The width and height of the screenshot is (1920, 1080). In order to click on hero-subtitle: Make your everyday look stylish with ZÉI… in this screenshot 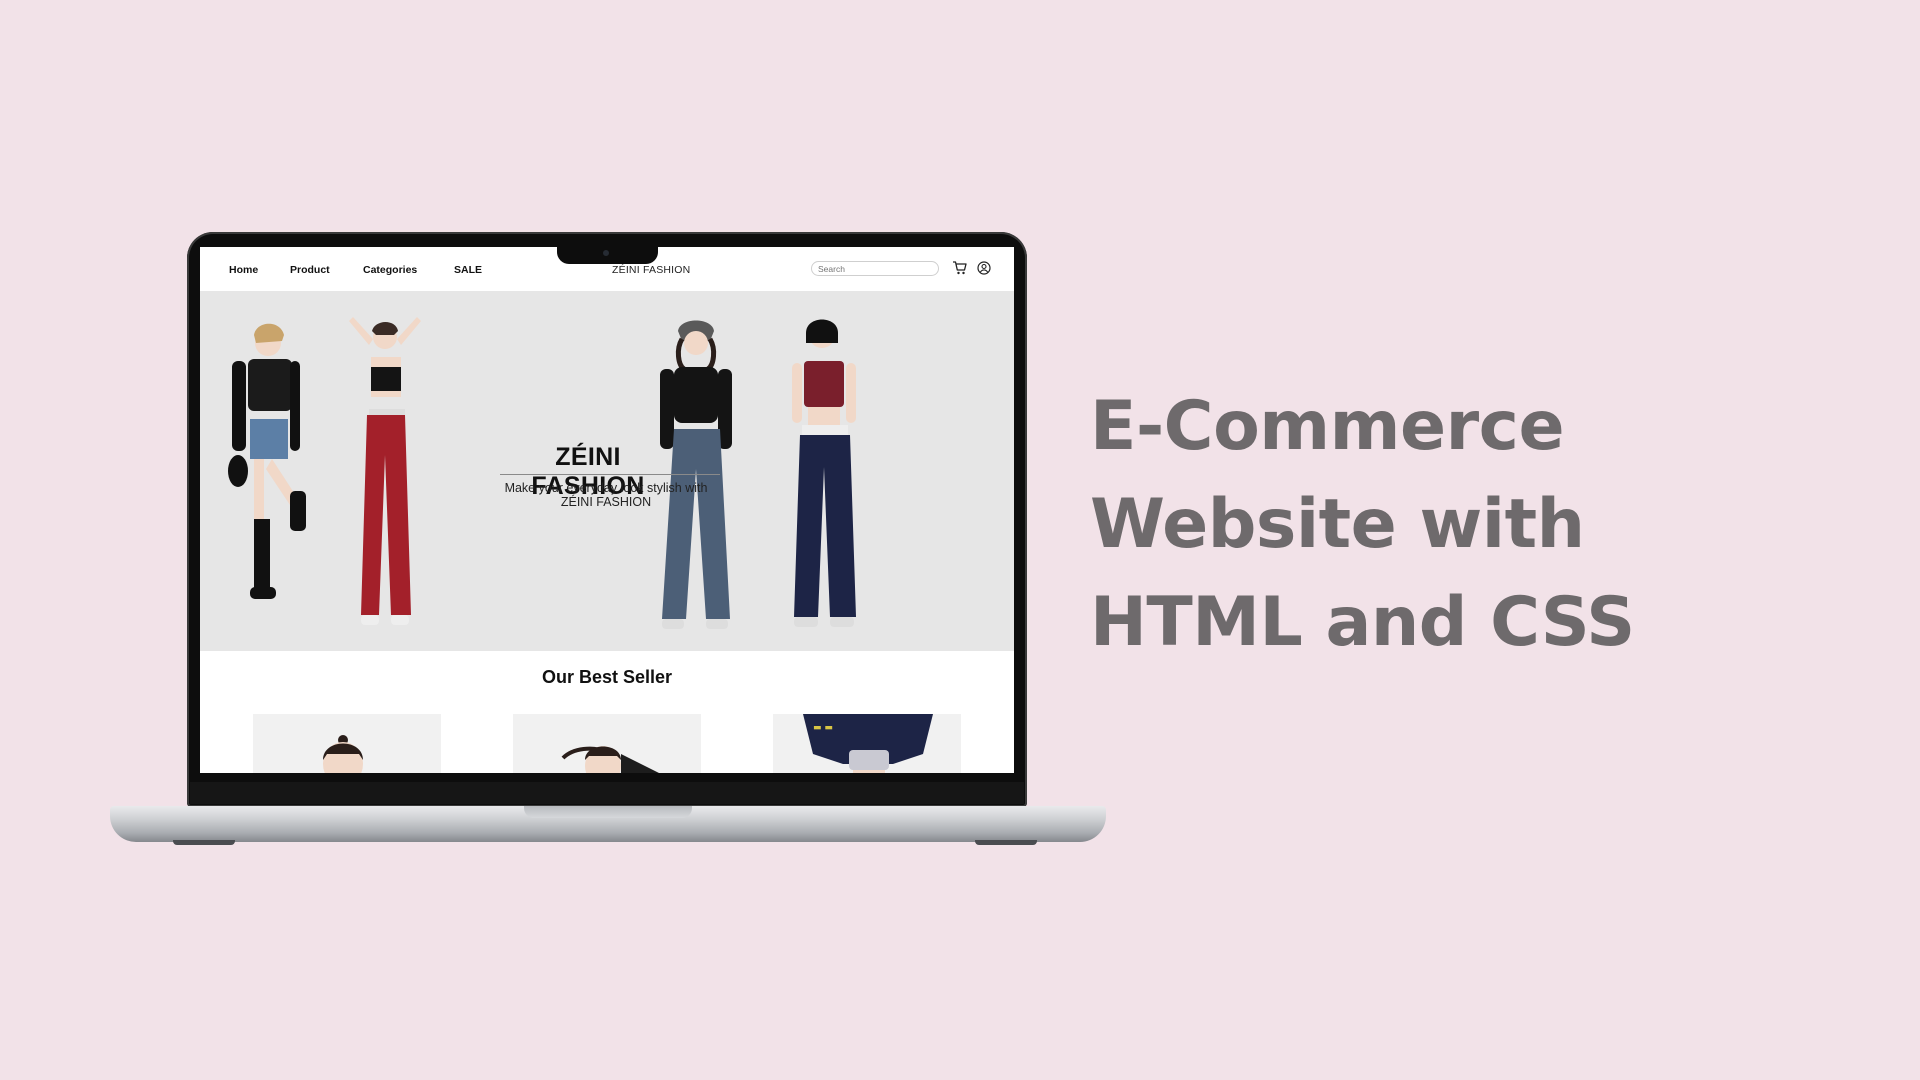, I will do `click(606, 495)`.